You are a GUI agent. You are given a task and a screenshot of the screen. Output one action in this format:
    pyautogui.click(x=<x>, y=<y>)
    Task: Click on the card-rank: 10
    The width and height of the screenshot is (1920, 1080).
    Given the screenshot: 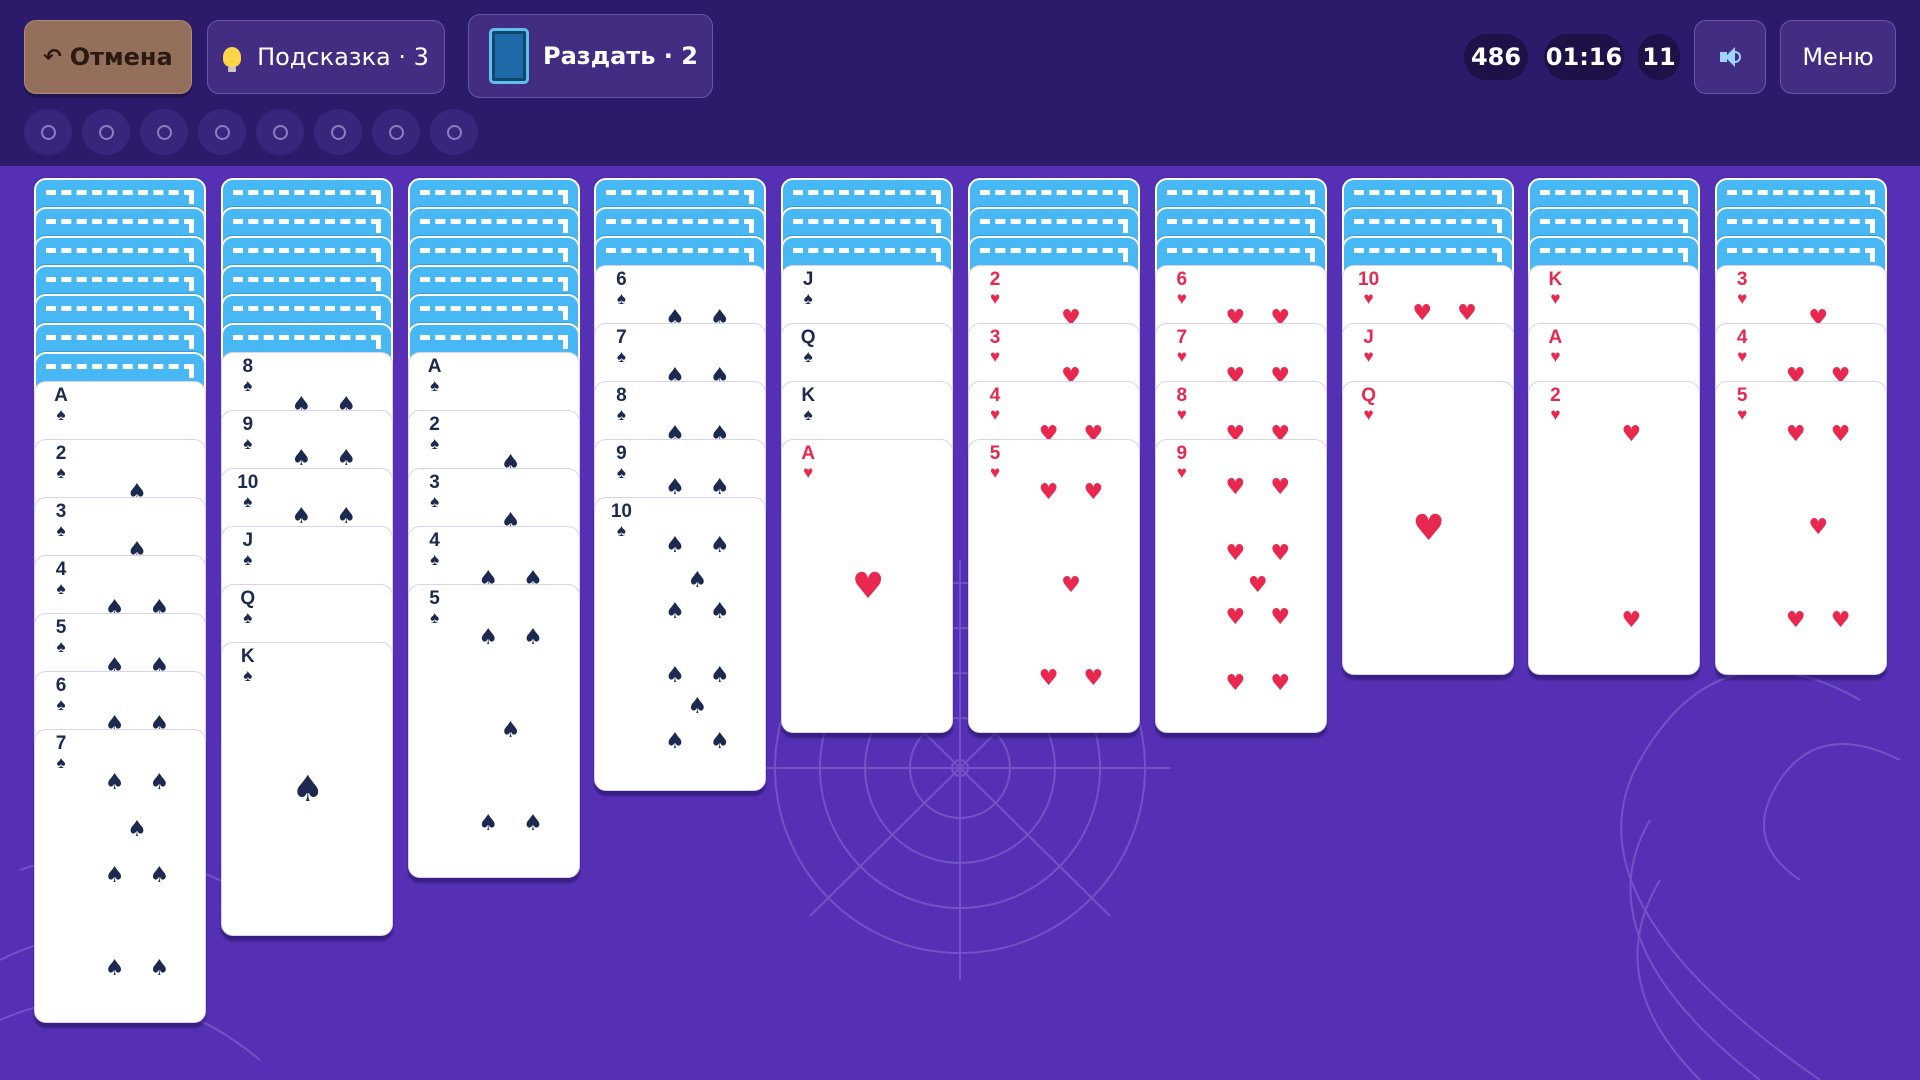 What is the action you would take?
    pyautogui.click(x=1369, y=279)
    